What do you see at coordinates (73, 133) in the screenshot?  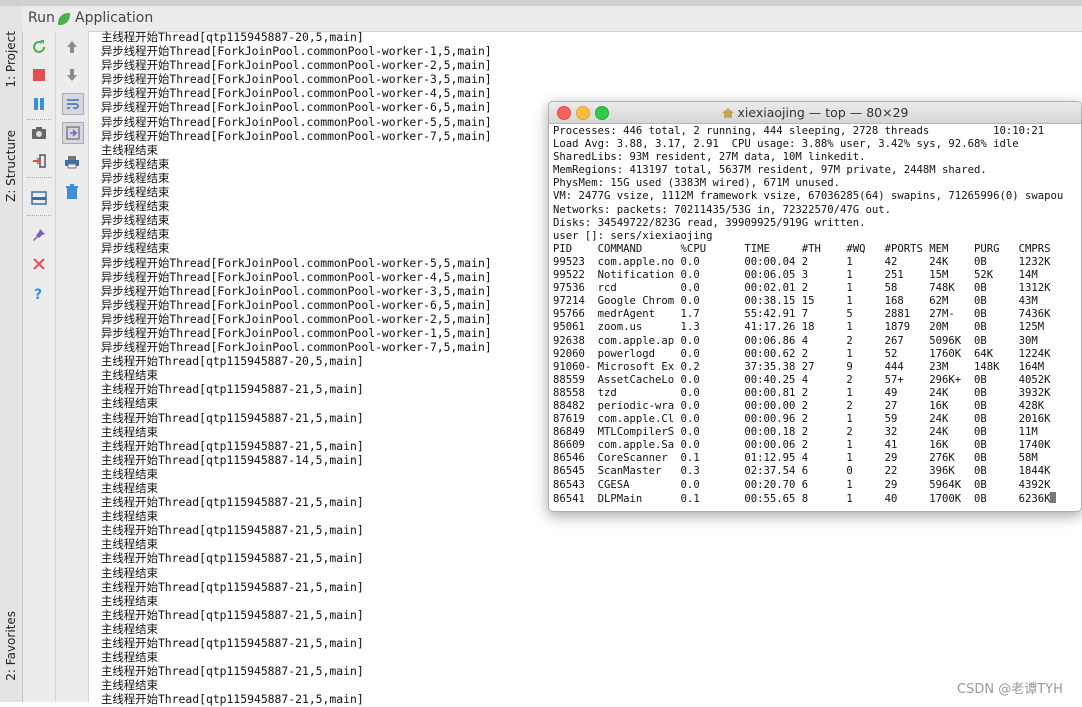 I see `scroll-to-end-icon` at bounding box center [73, 133].